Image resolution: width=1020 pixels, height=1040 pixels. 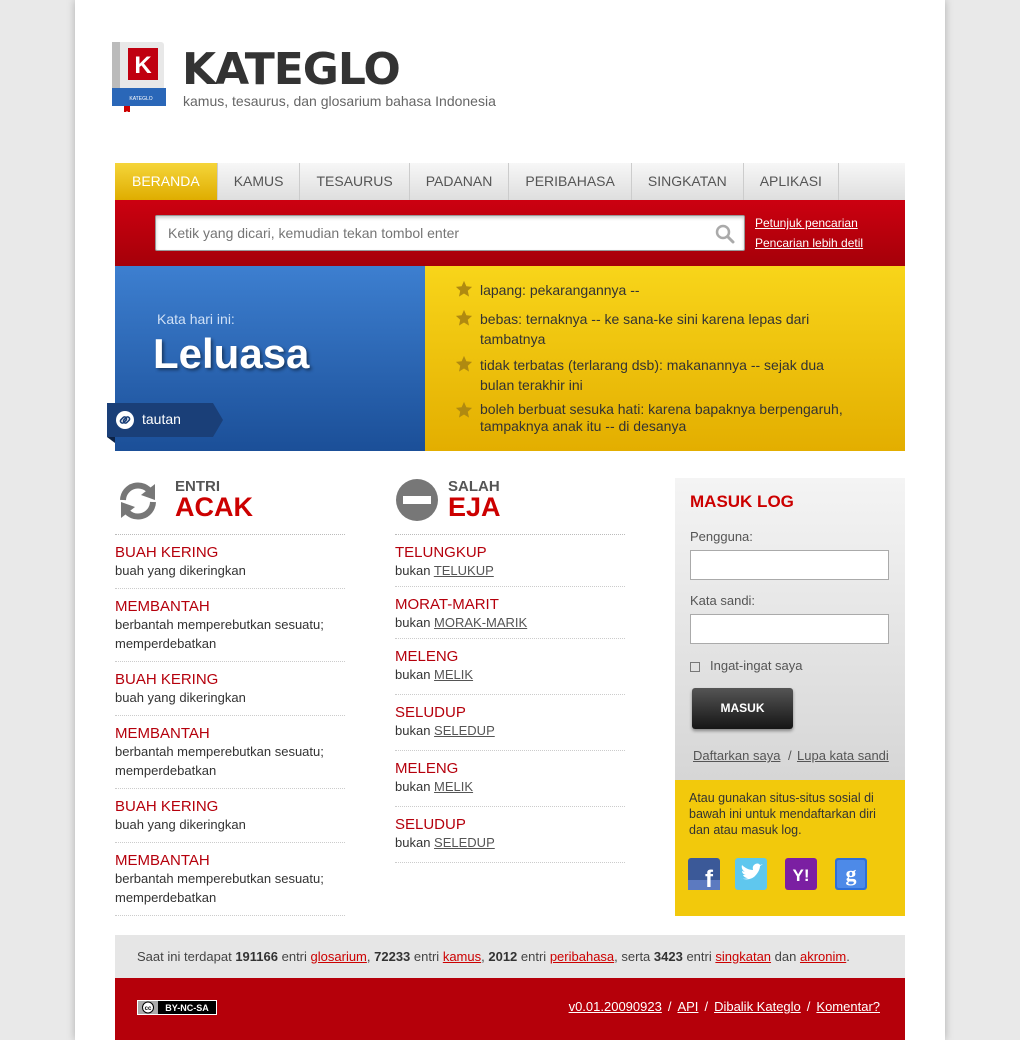 What do you see at coordinates (503, 956) in the screenshot?
I see `peribahasa-count: 2012` at bounding box center [503, 956].